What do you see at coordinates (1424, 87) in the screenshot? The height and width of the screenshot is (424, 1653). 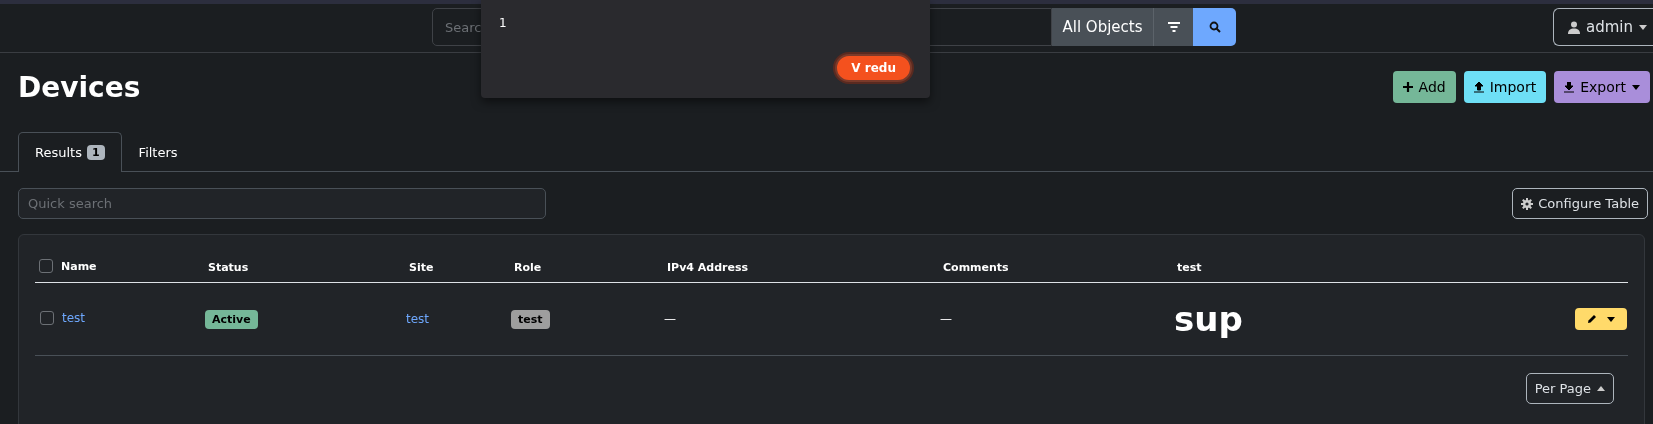 I see `add-button: Add` at bounding box center [1424, 87].